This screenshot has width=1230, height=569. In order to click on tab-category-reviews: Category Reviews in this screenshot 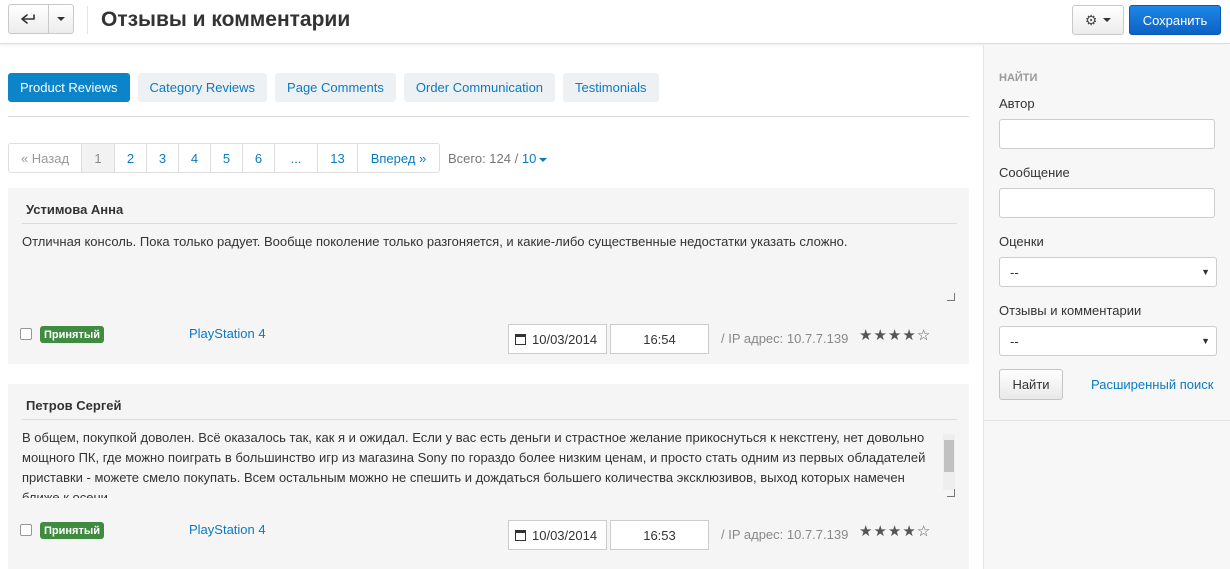, I will do `click(202, 87)`.